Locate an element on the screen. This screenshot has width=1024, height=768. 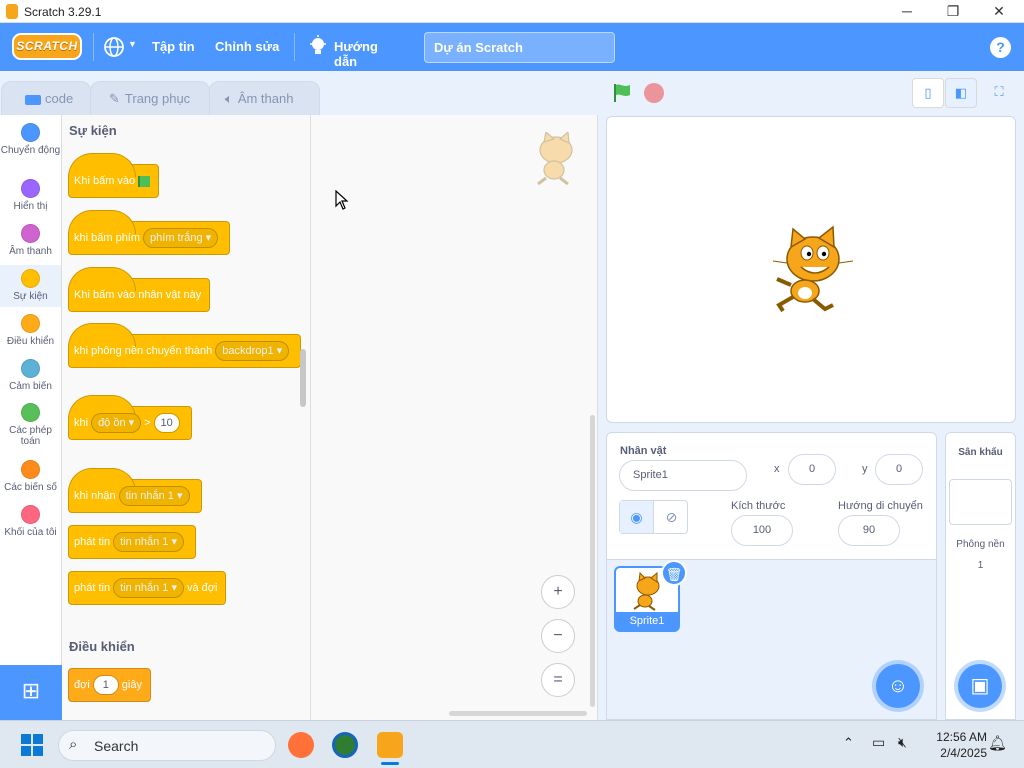
tab-sounds-label: Âm thanh is located at coordinates (265, 98).